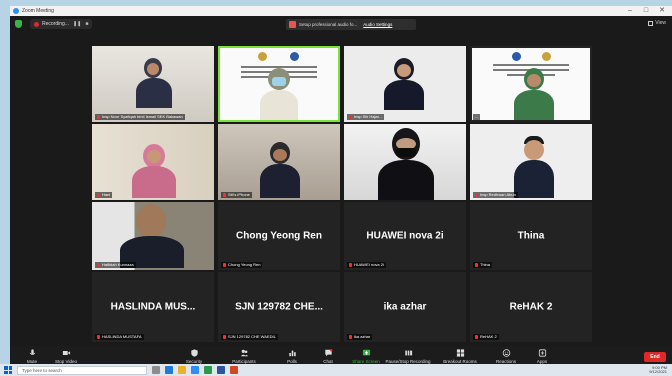  I want to click on participant-name: Chong Yeong Ren, so click(242, 265).